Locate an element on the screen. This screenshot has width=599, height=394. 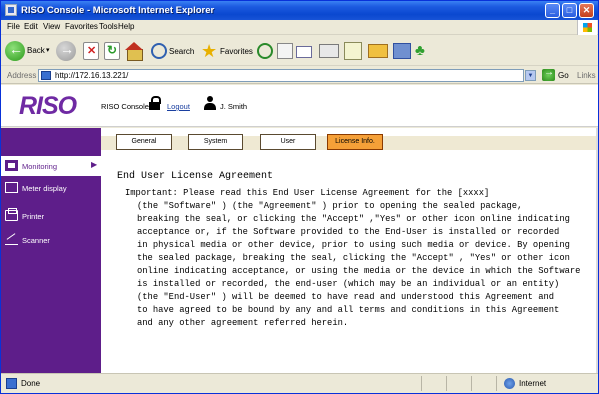
tab-general: General is located at coordinates (144, 142).